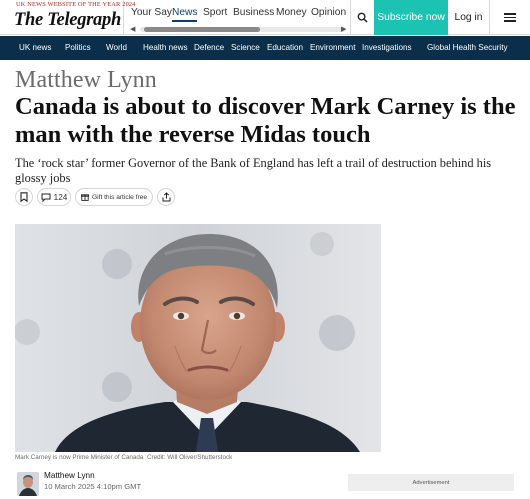  What do you see at coordinates (215, 14) in the screenshot?
I see `tab-sport: Sport` at bounding box center [215, 14].